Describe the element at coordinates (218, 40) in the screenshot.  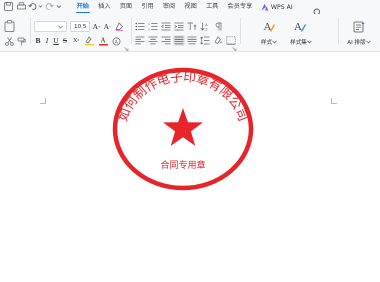
I see `shading-icon` at that location.